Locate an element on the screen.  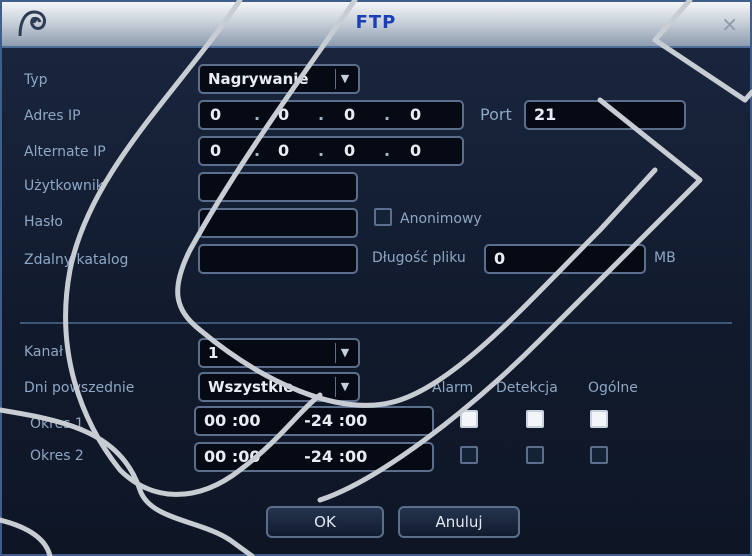
channel-dropdown: 1 ▼ is located at coordinates (279, 353).